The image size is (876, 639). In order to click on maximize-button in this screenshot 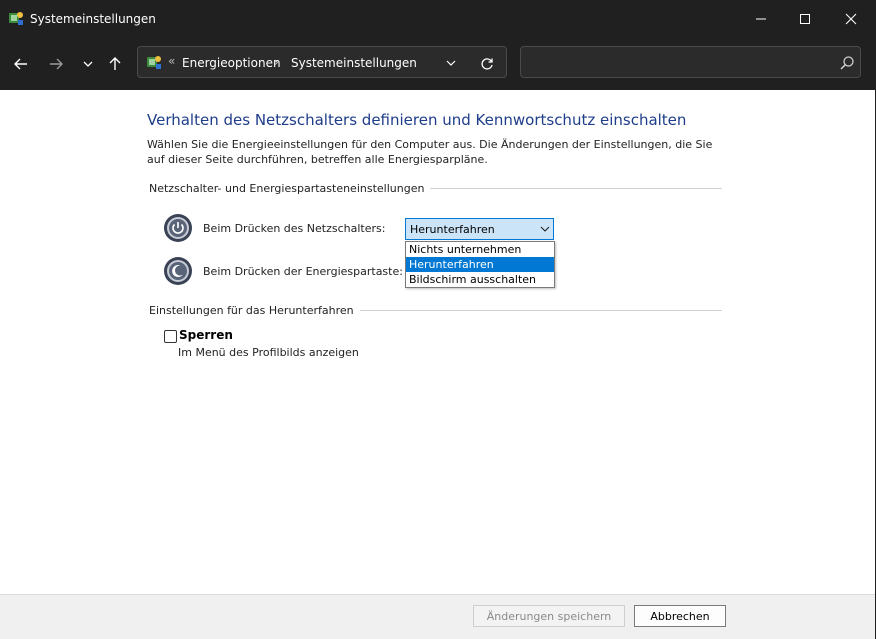, I will do `click(805, 19)`.